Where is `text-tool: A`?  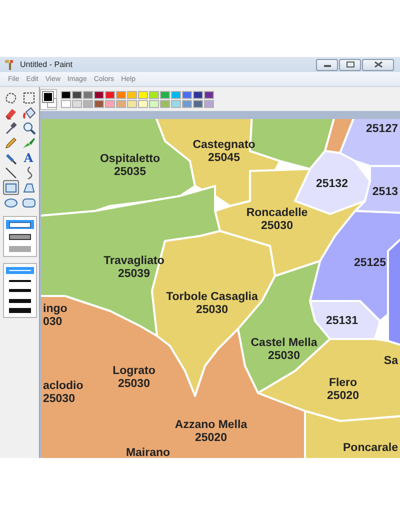
text-tool: A is located at coordinates (28, 157).